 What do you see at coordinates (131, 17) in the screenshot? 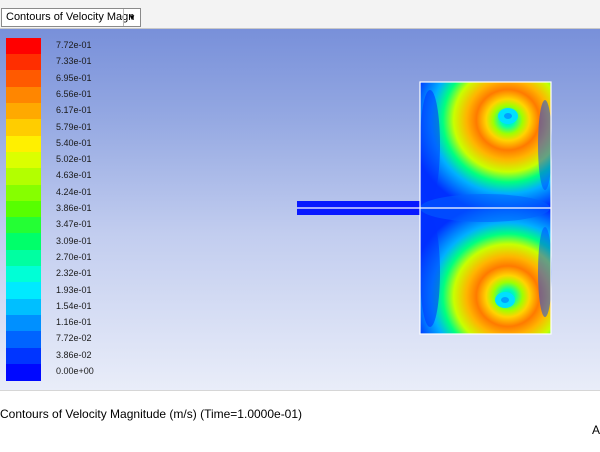
I see `chevron-down-icon: ▼` at bounding box center [131, 17].